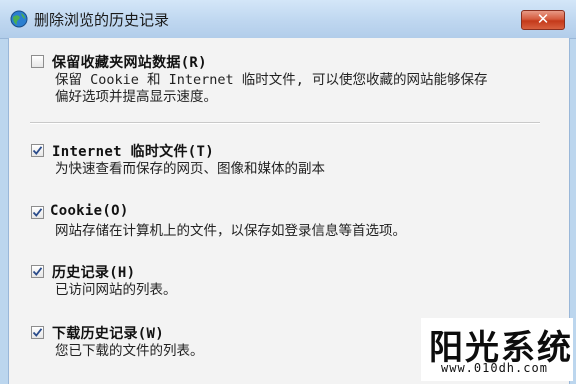 Image resolution: width=576 pixels, height=384 pixels. What do you see at coordinates (136, 97) in the screenshot?
I see `option-desc-preserve-favorites-line2: 偏好选项并提高显示速度。` at bounding box center [136, 97].